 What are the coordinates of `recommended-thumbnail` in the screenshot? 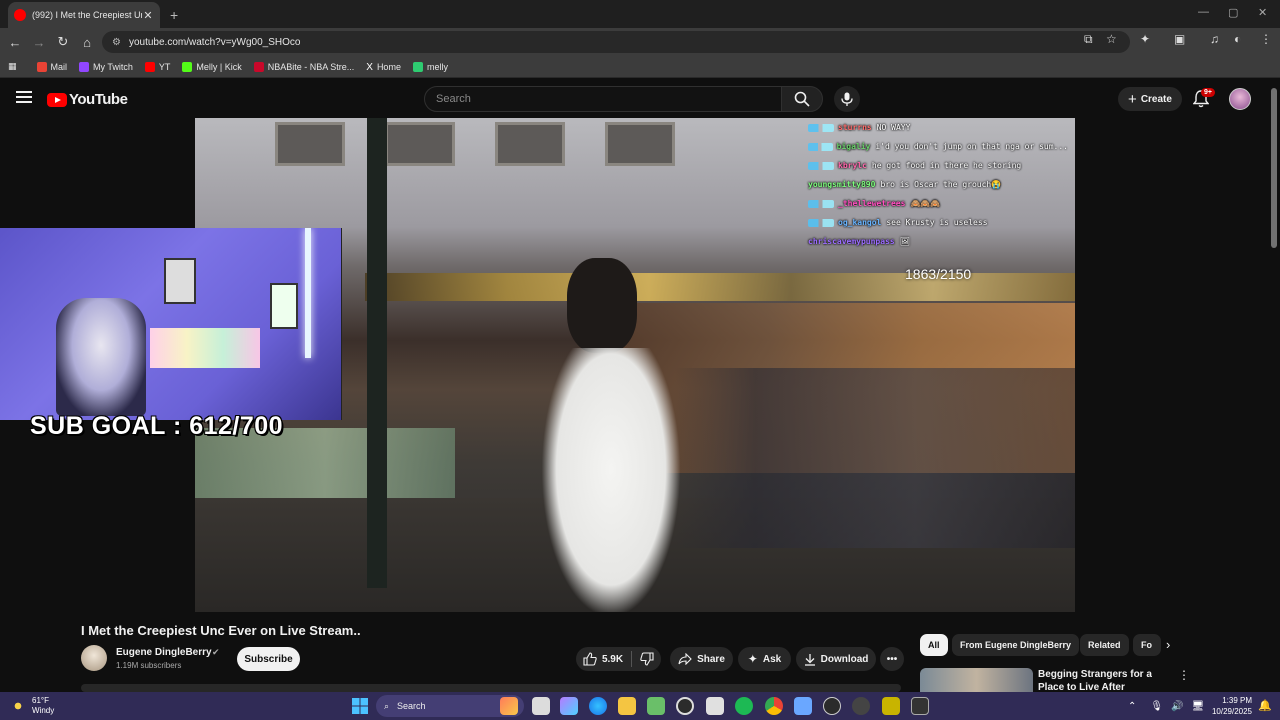 It's located at (976, 680).